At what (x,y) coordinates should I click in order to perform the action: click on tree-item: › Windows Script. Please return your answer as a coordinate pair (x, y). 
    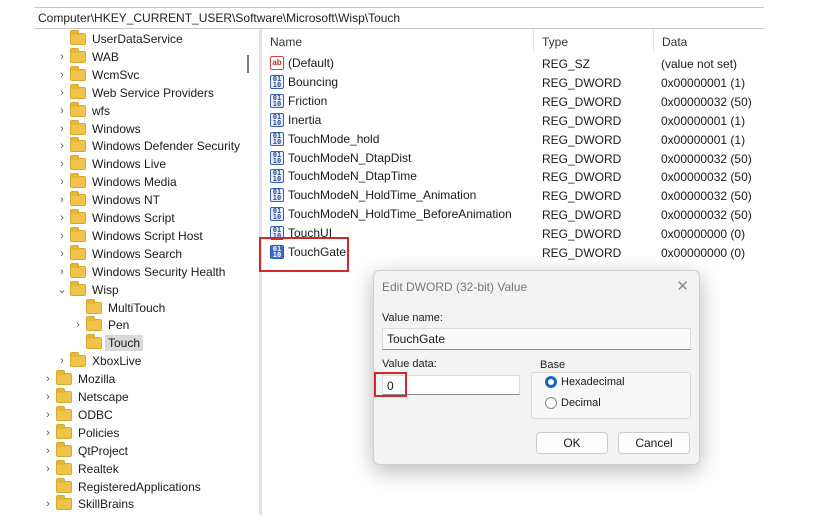
    Looking at the image, I should click on (115, 218).